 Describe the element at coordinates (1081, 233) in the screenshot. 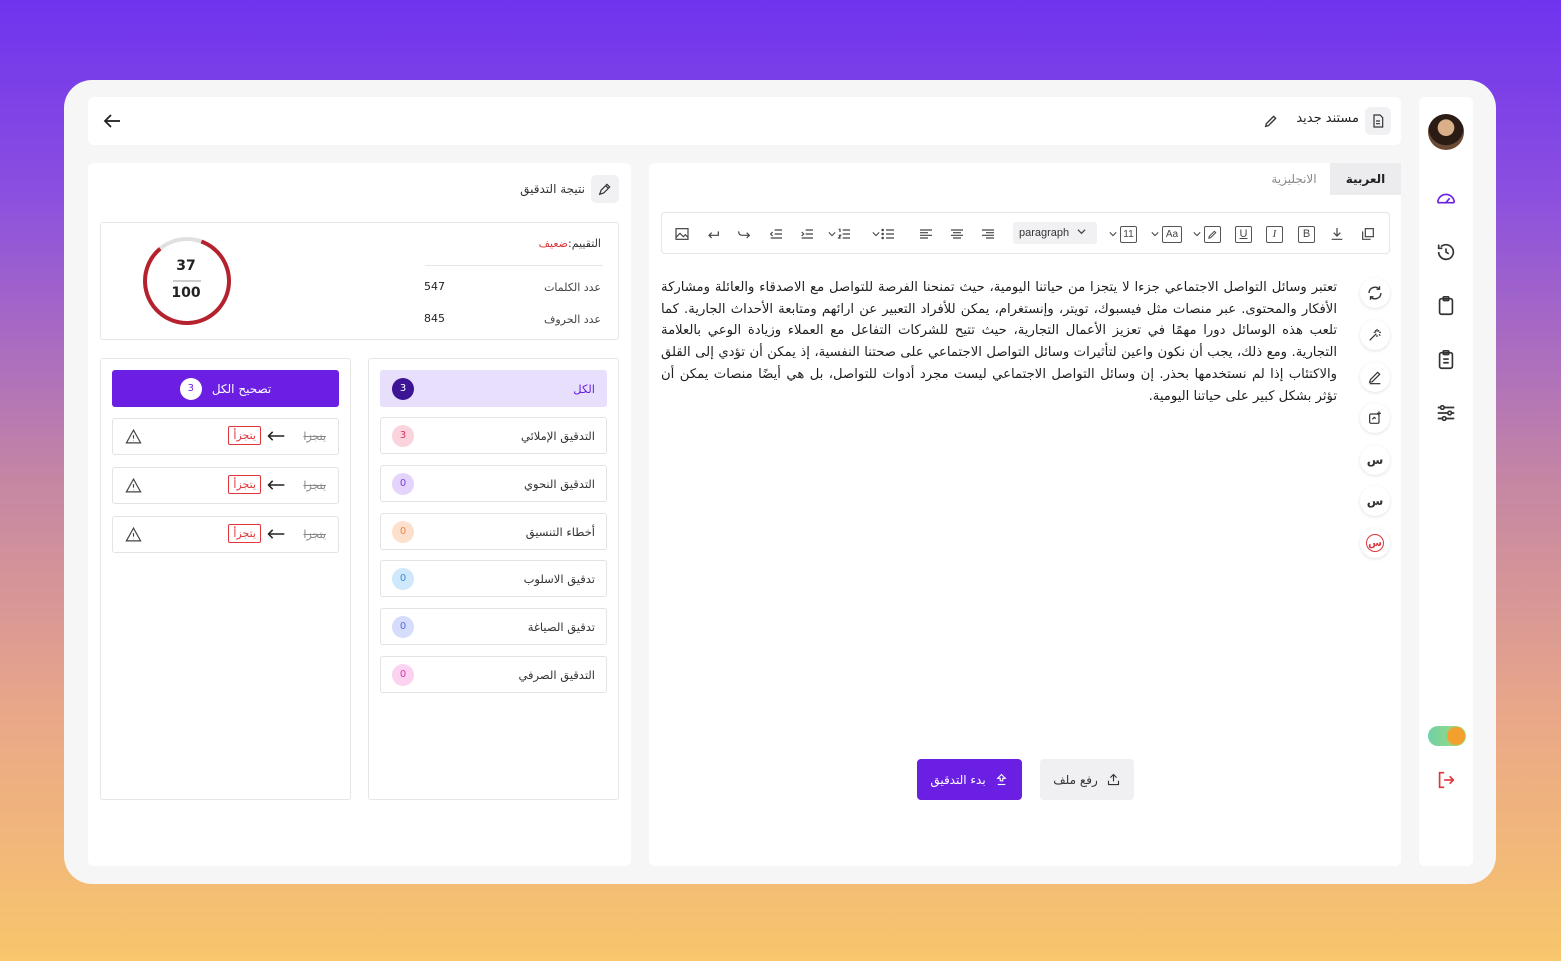

I see `chevron-down-icon` at that location.